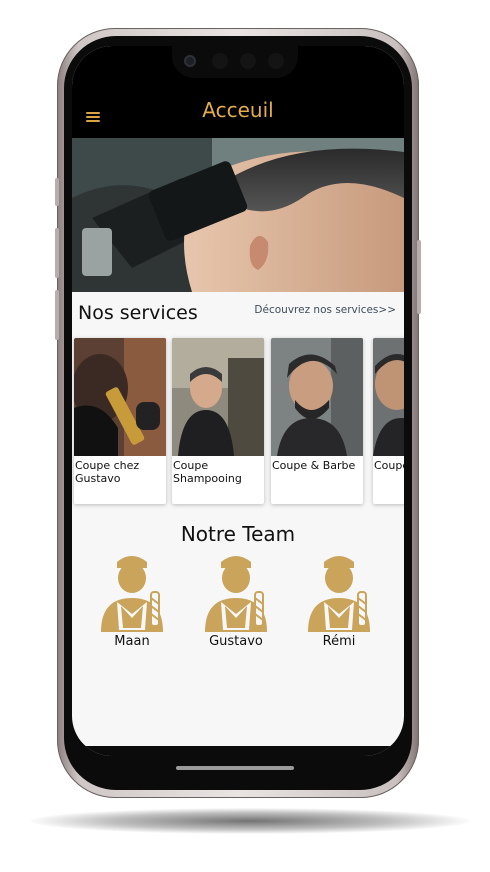 The image size is (490, 872). I want to click on member-name: Gustavo, so click(236, 641).